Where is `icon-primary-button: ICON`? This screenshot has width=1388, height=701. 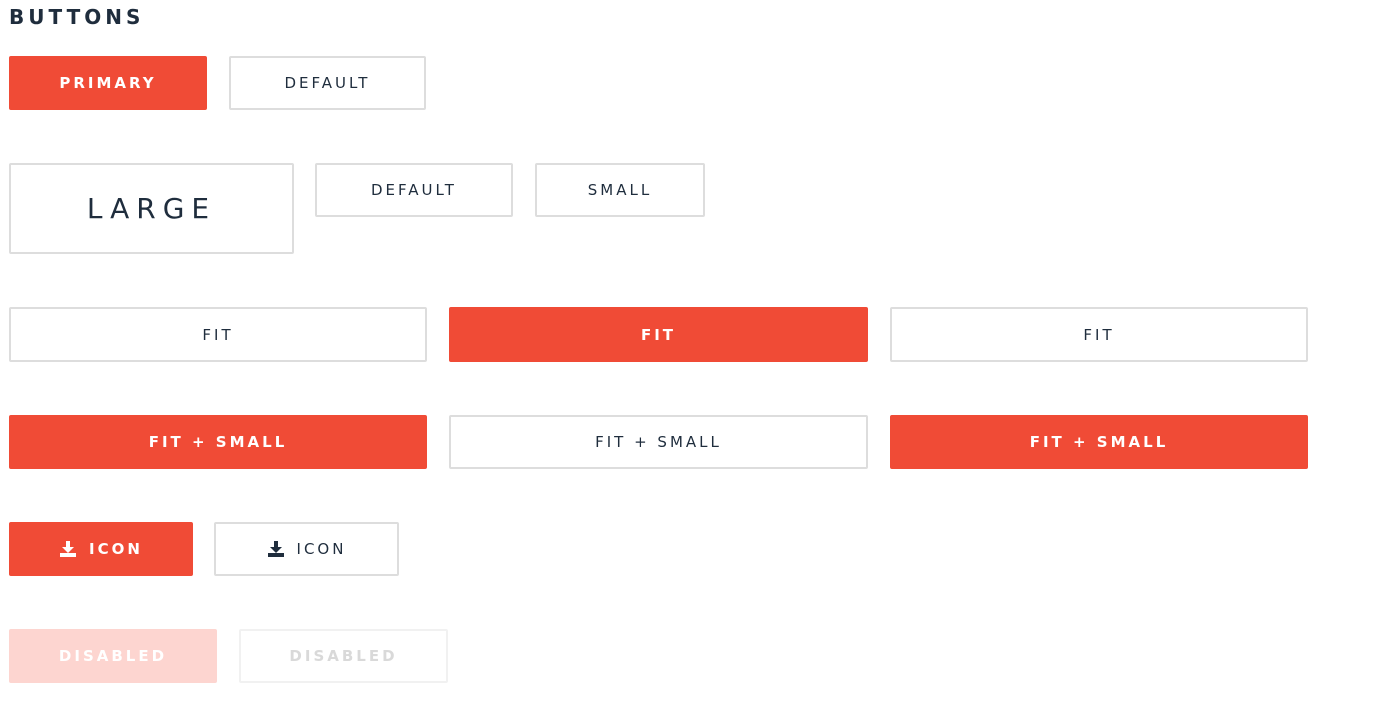 icon-primary-button: ICON is located at coordinates (101, 549).